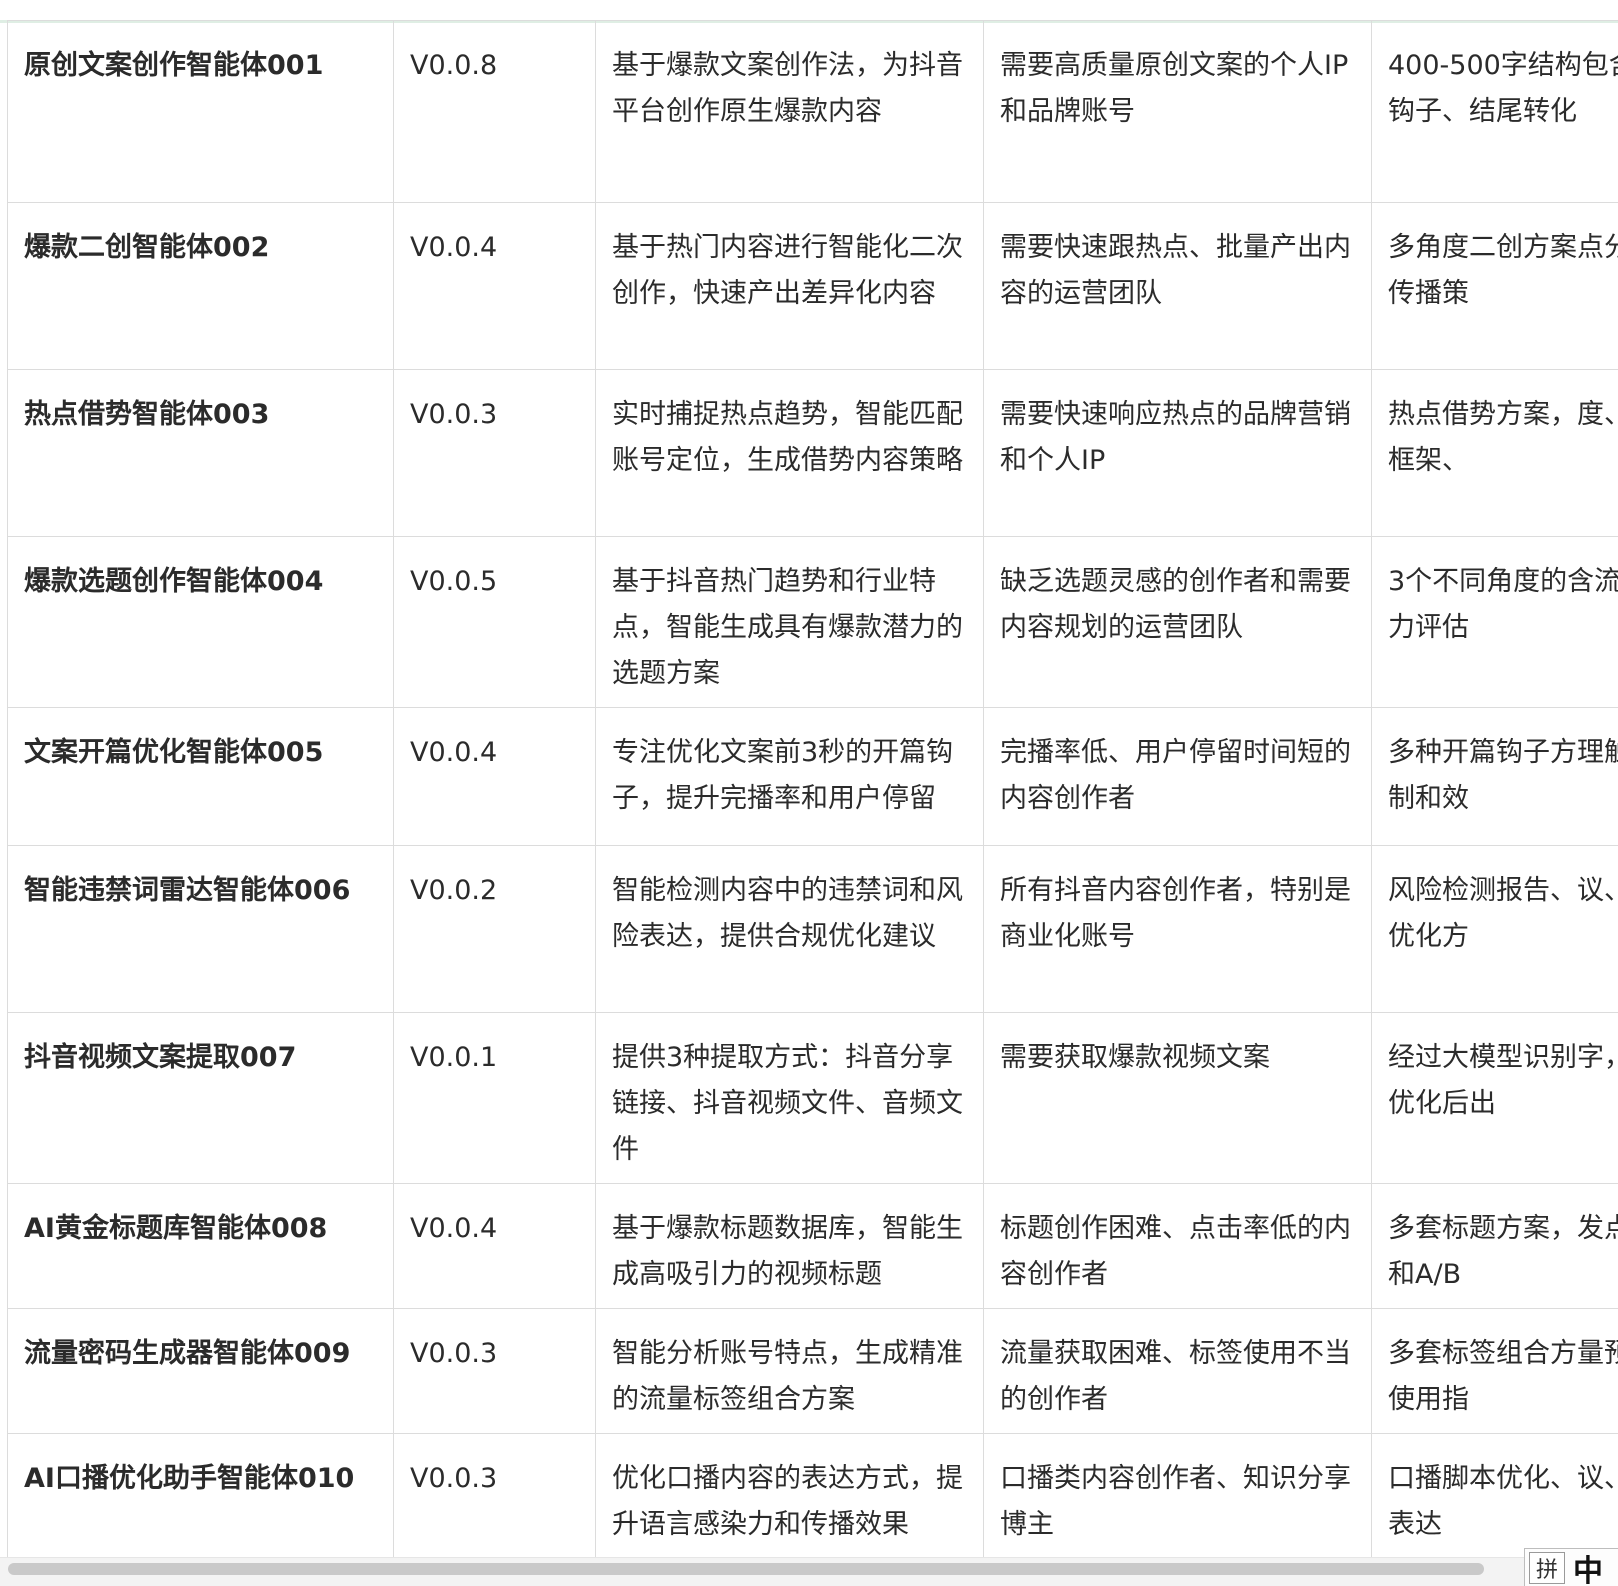 This screenshot has width=1618, height=1586. I want to click on agent-description: 优化口播内容的表达方式，提升语言感染力和传播效果, so click(789, 1496).